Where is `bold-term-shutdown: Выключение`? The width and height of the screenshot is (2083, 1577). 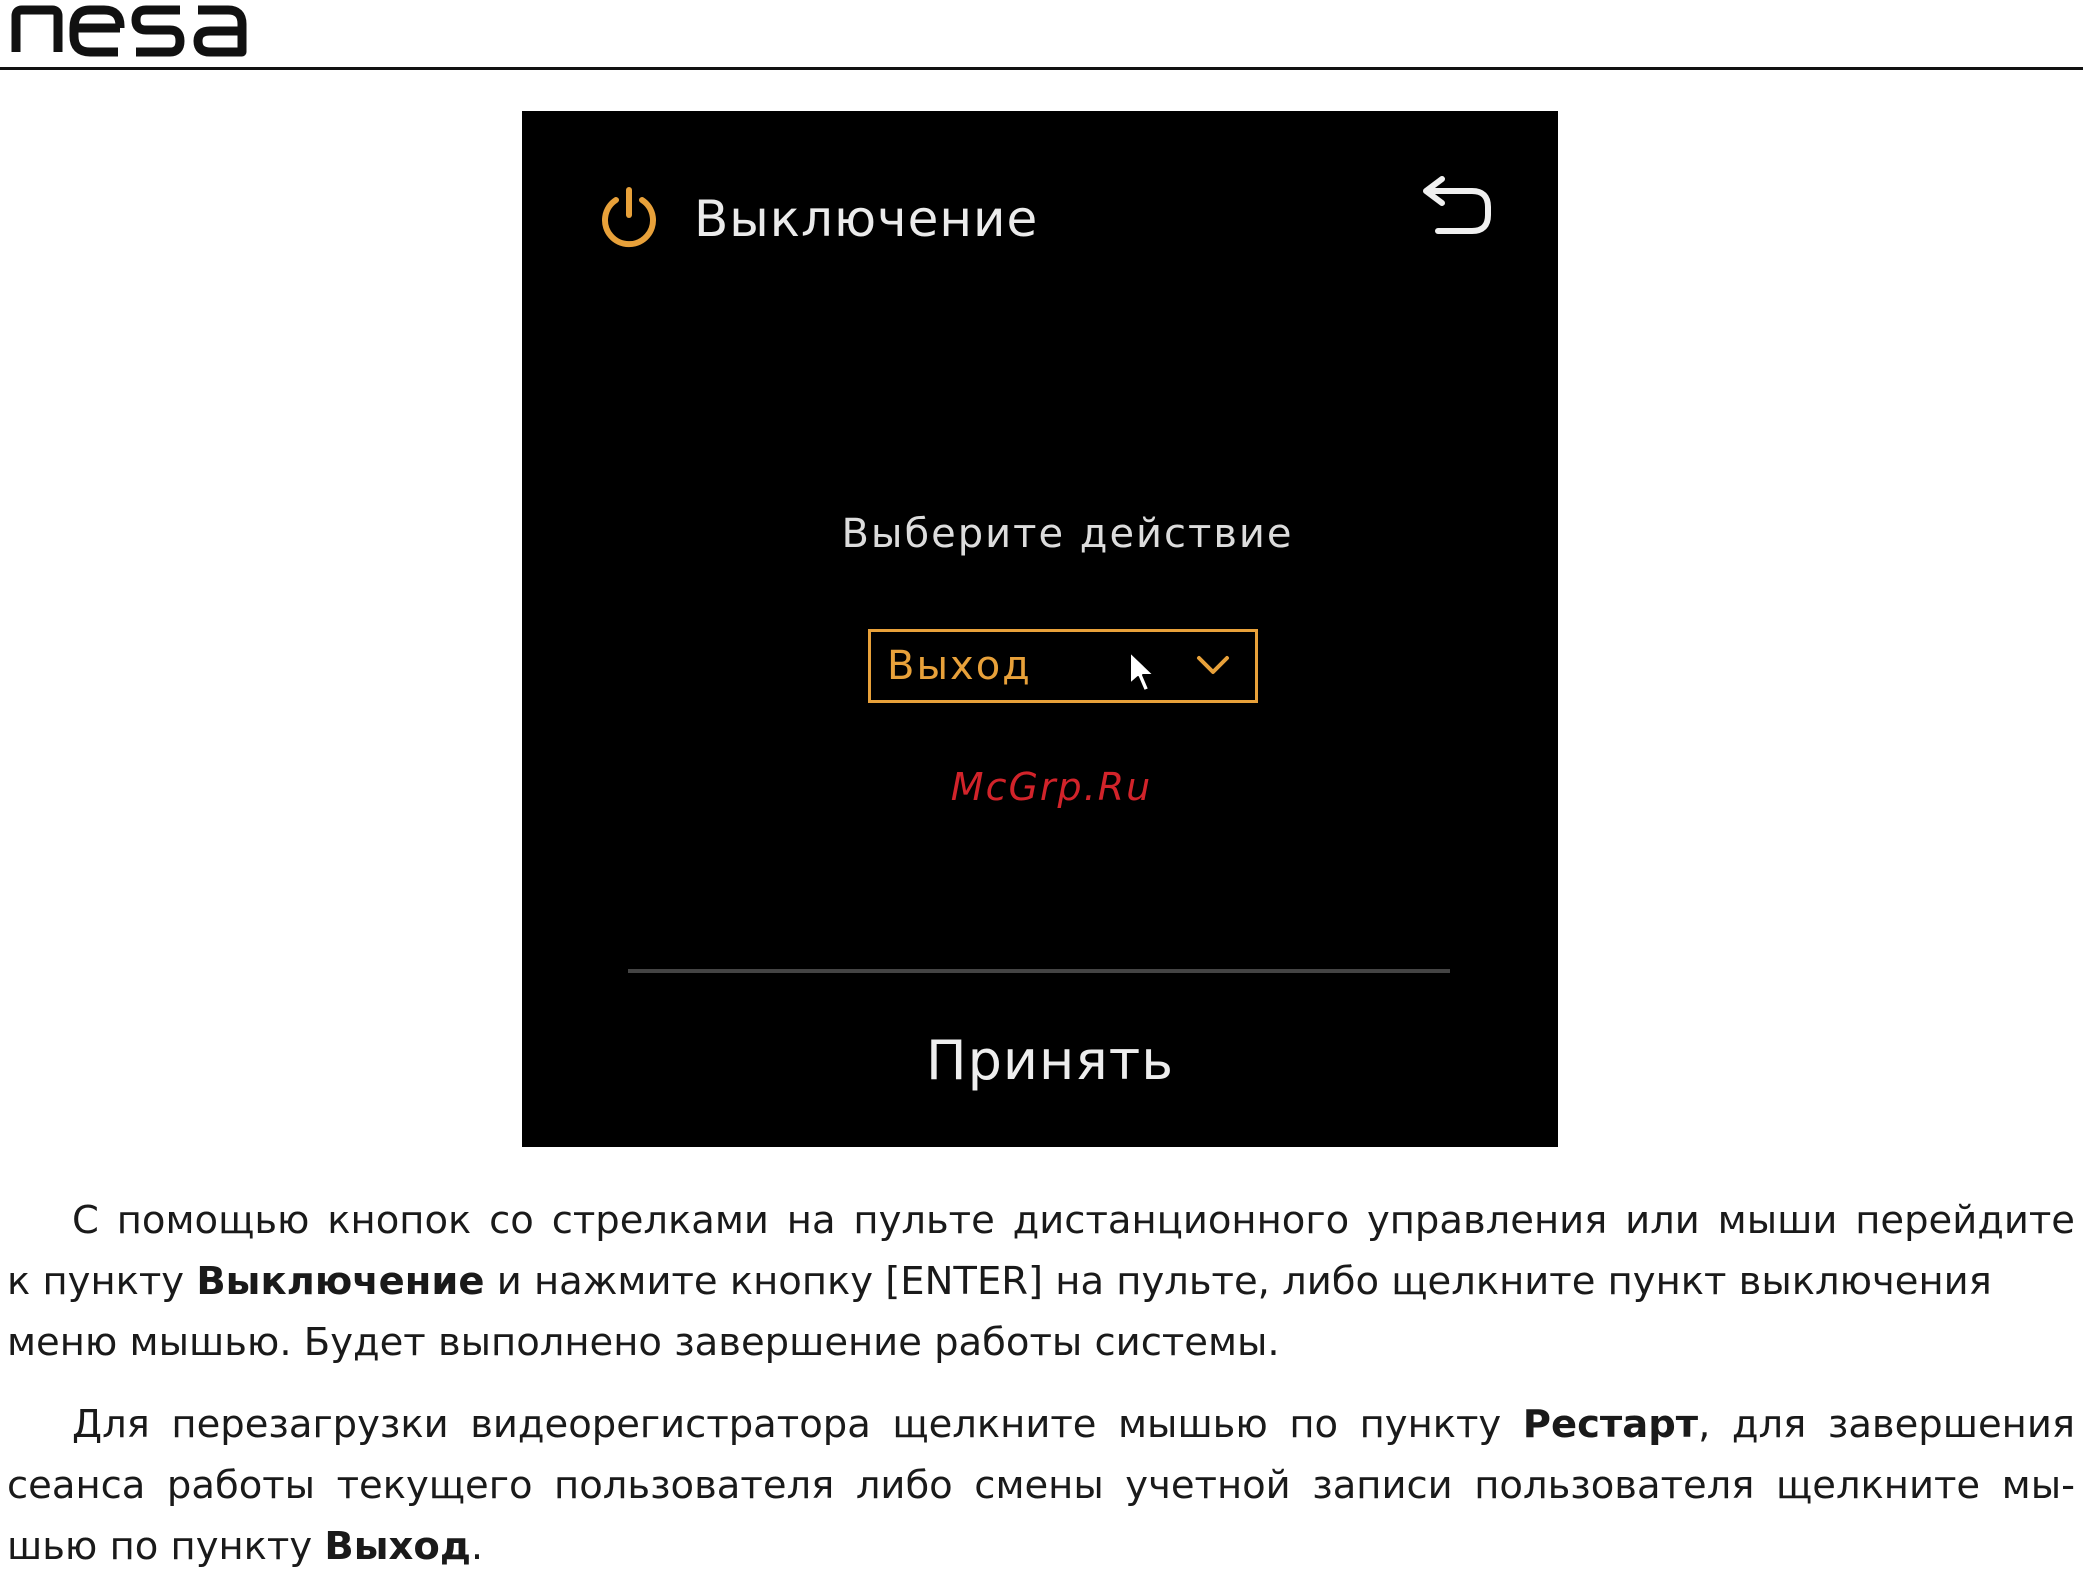
bold-term-shutdown: Выключение is located at coordinates (340, 1281).